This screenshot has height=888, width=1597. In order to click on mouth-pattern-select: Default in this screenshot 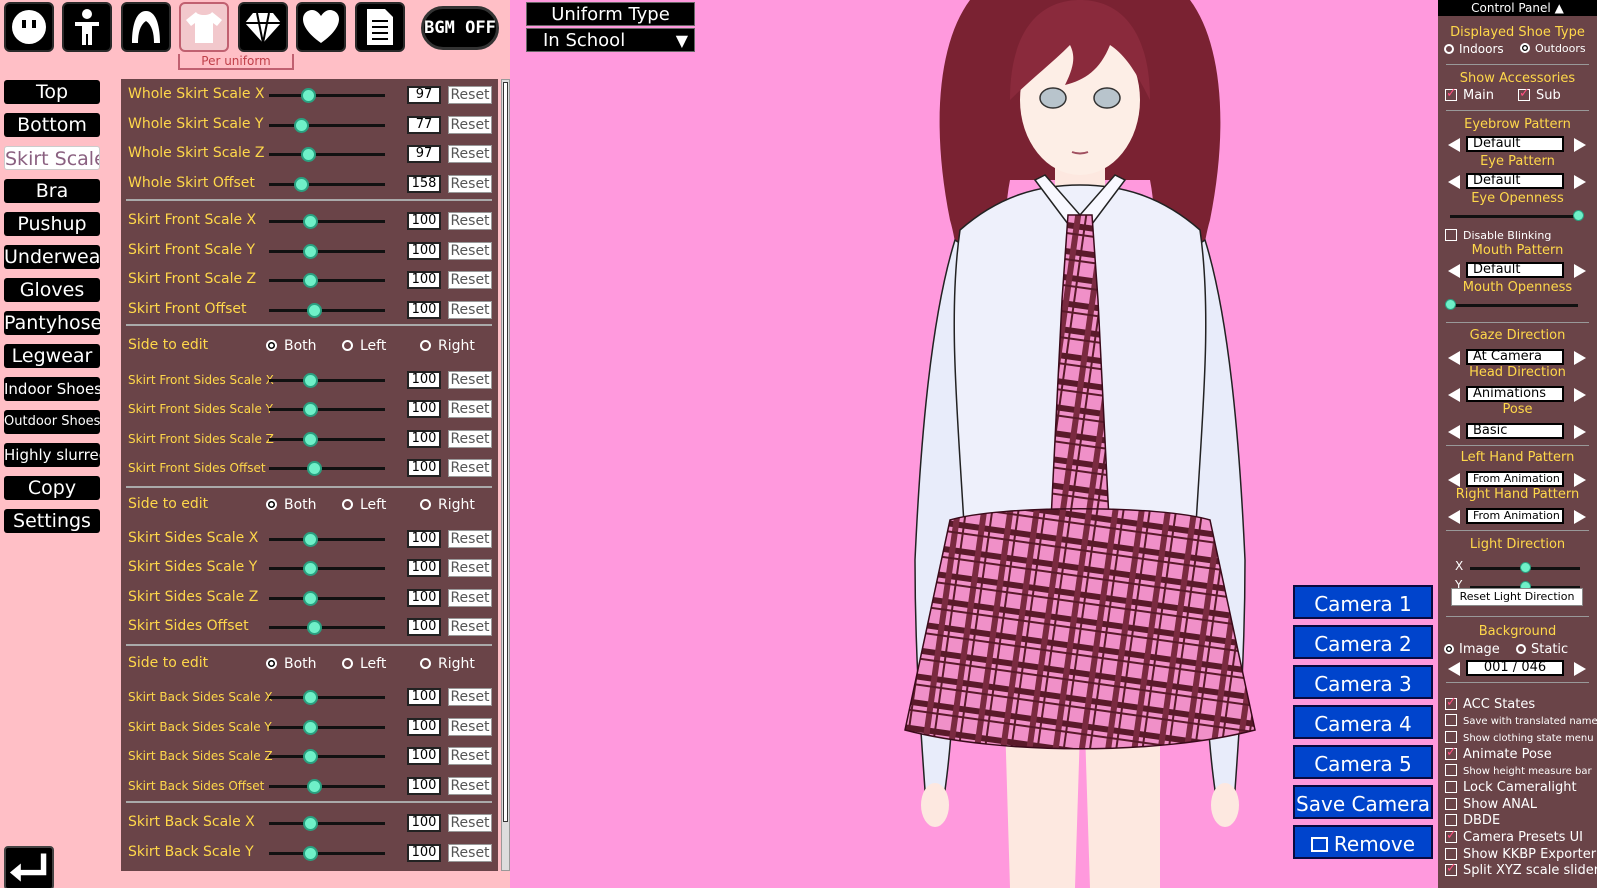, I will do `click(1515, 270)`.